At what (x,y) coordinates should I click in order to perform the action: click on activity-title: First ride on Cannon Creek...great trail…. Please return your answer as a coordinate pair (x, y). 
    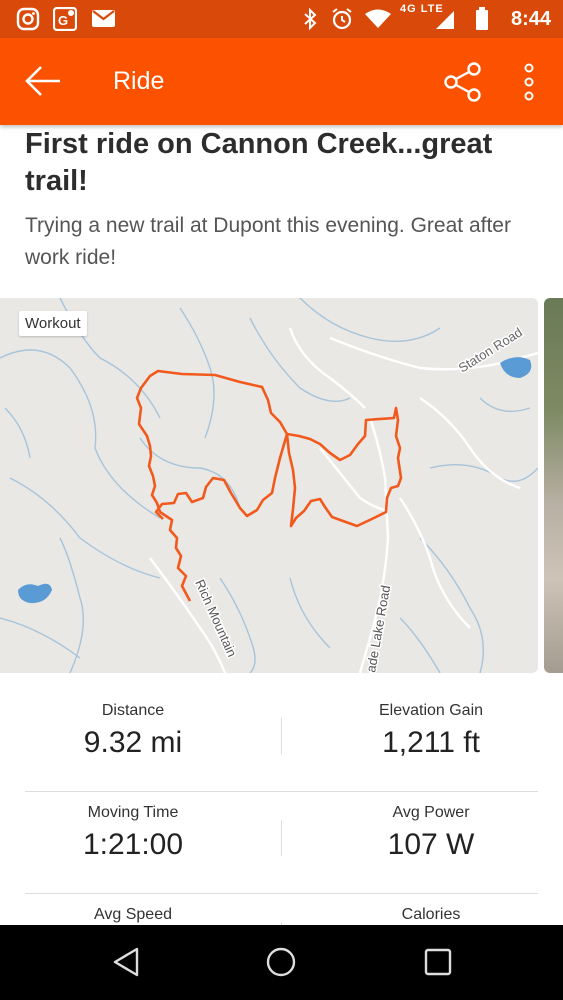
    Looking at the image, I should click on (259, 162).